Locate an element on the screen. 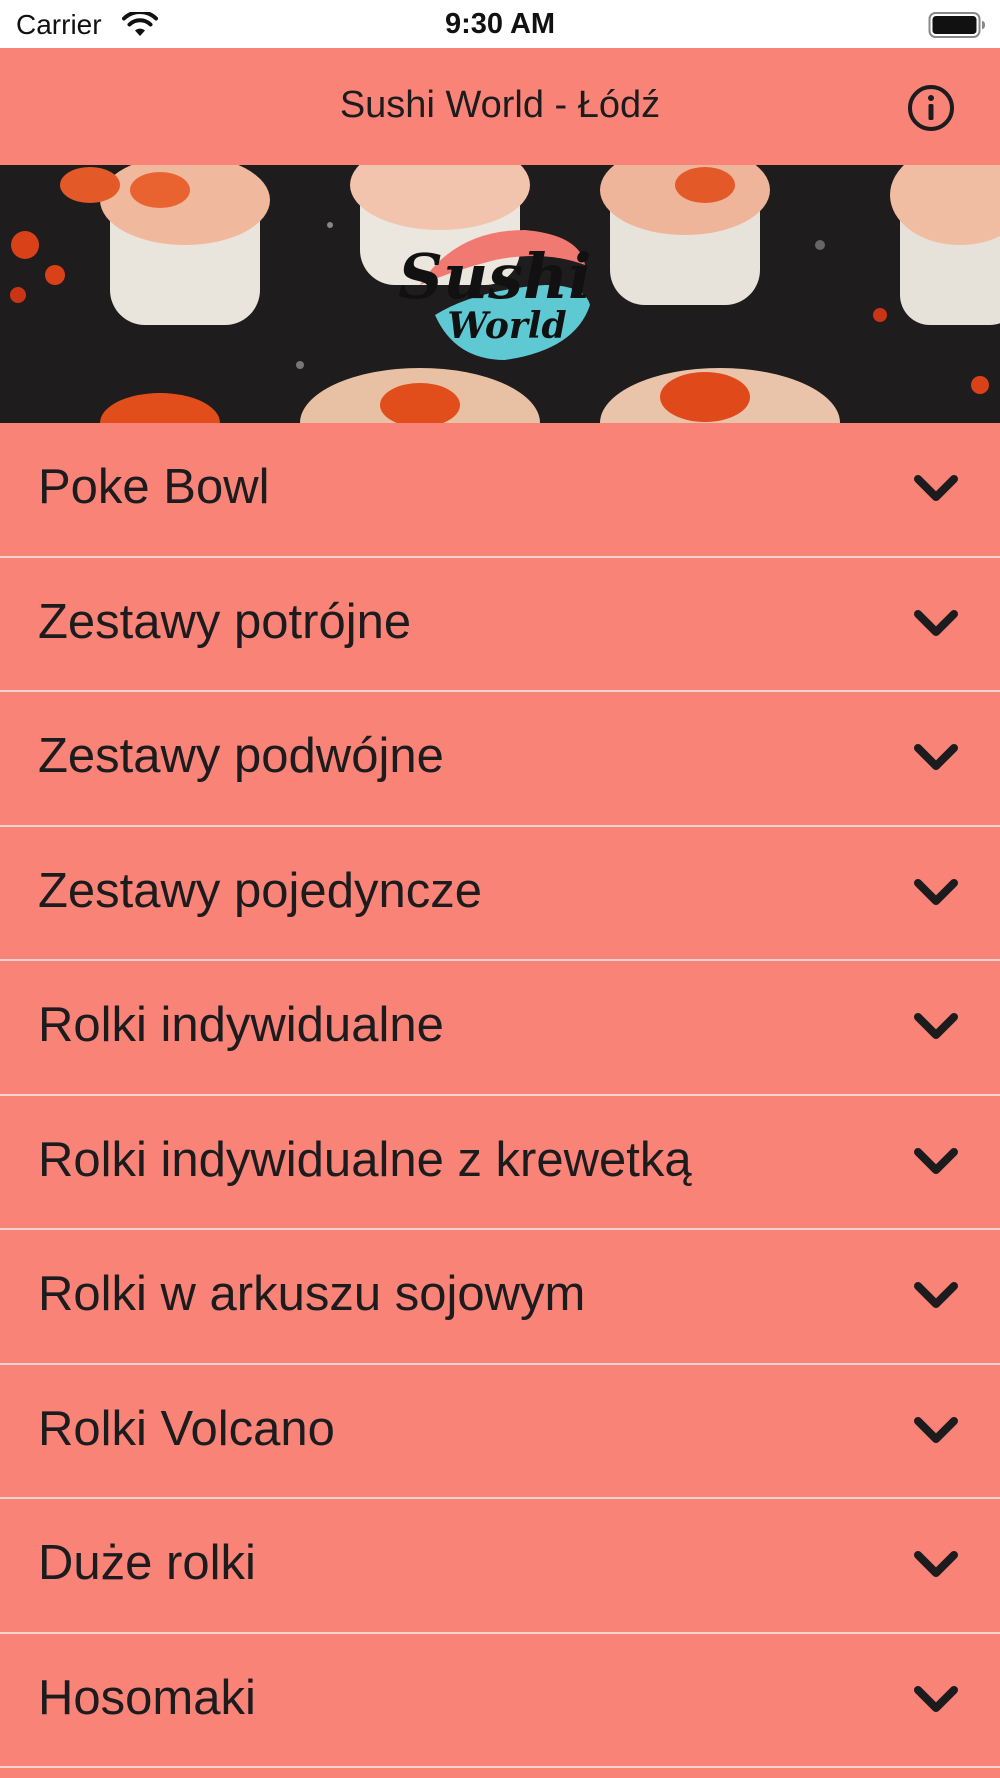 The height and width of the screenshot is (1778, 1000). menu-category-rolki-z-krewetka: Rolki indywidualne z krewetką is located at coordinates (500, 1163).